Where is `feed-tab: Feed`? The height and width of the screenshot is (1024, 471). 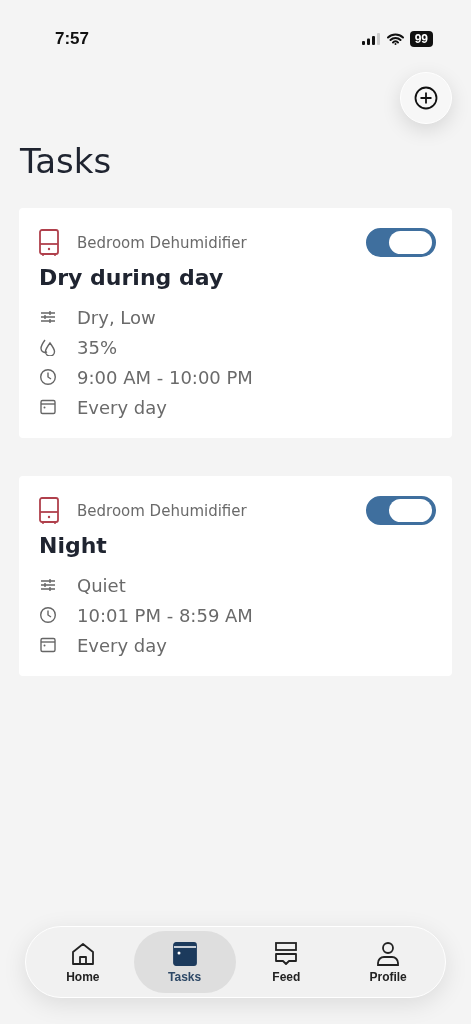
feed-tab: Feed is located at coordinates (286, 962).